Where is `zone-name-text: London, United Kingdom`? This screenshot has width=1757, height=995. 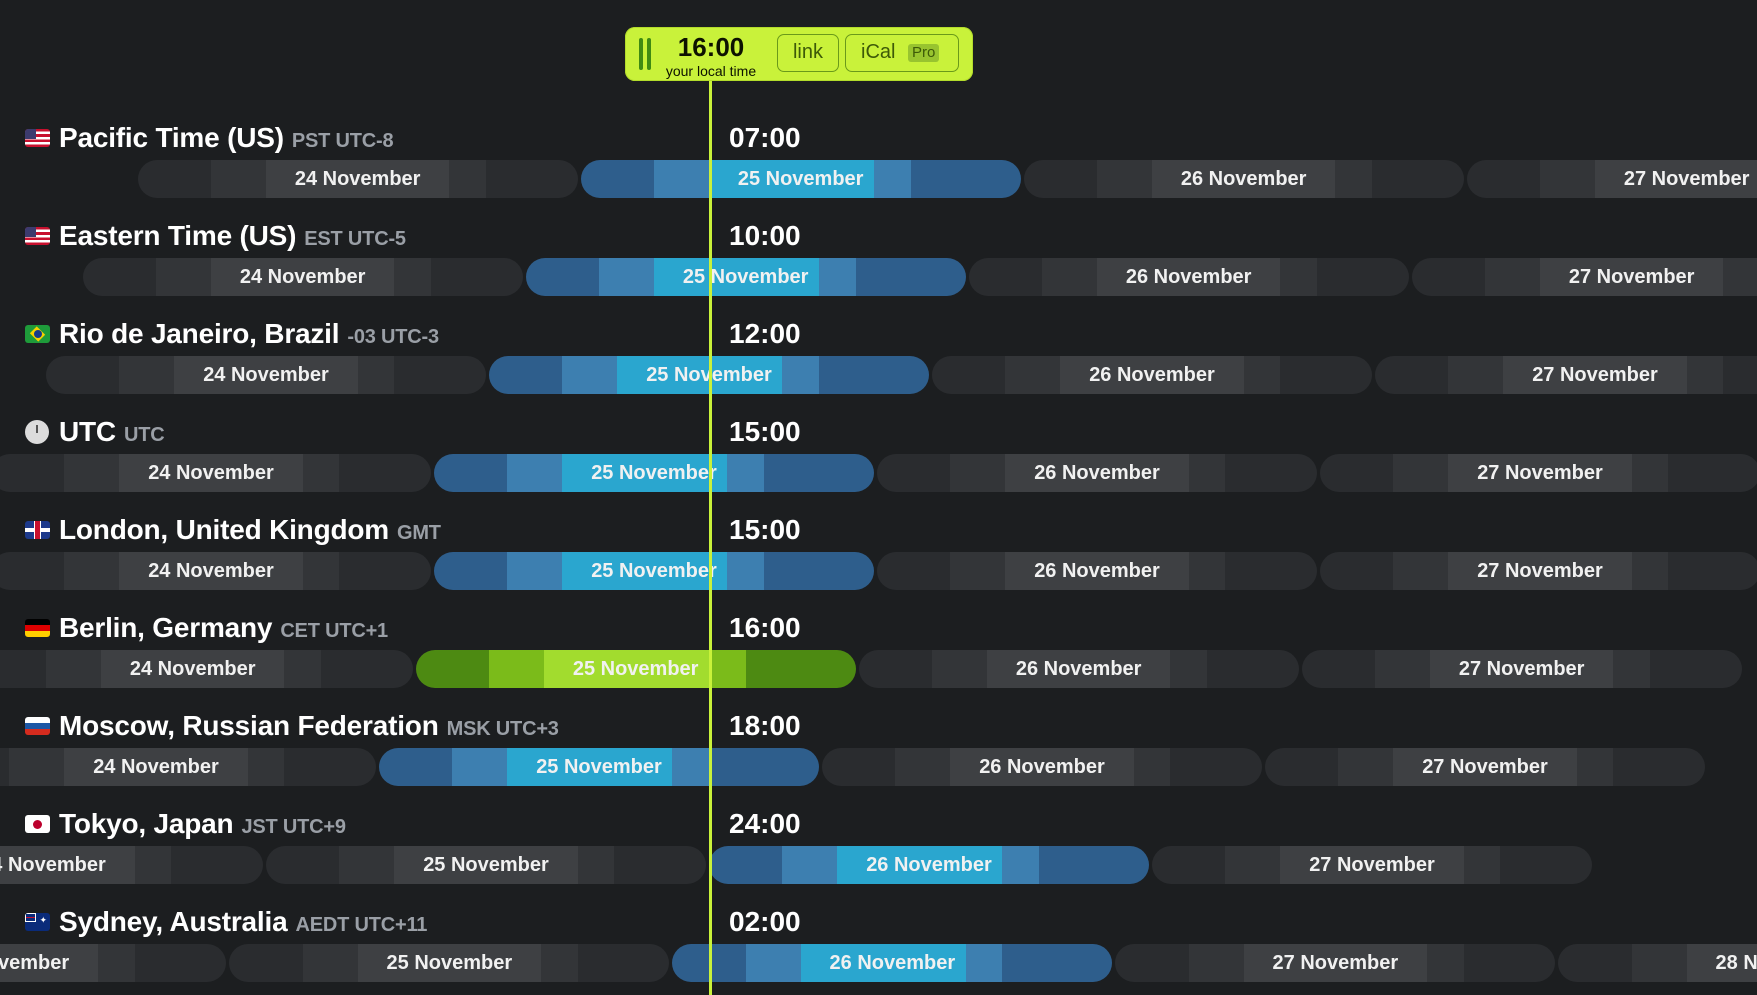 zone-name-text: London, United Kingdom is located at coordinates (224, 529).